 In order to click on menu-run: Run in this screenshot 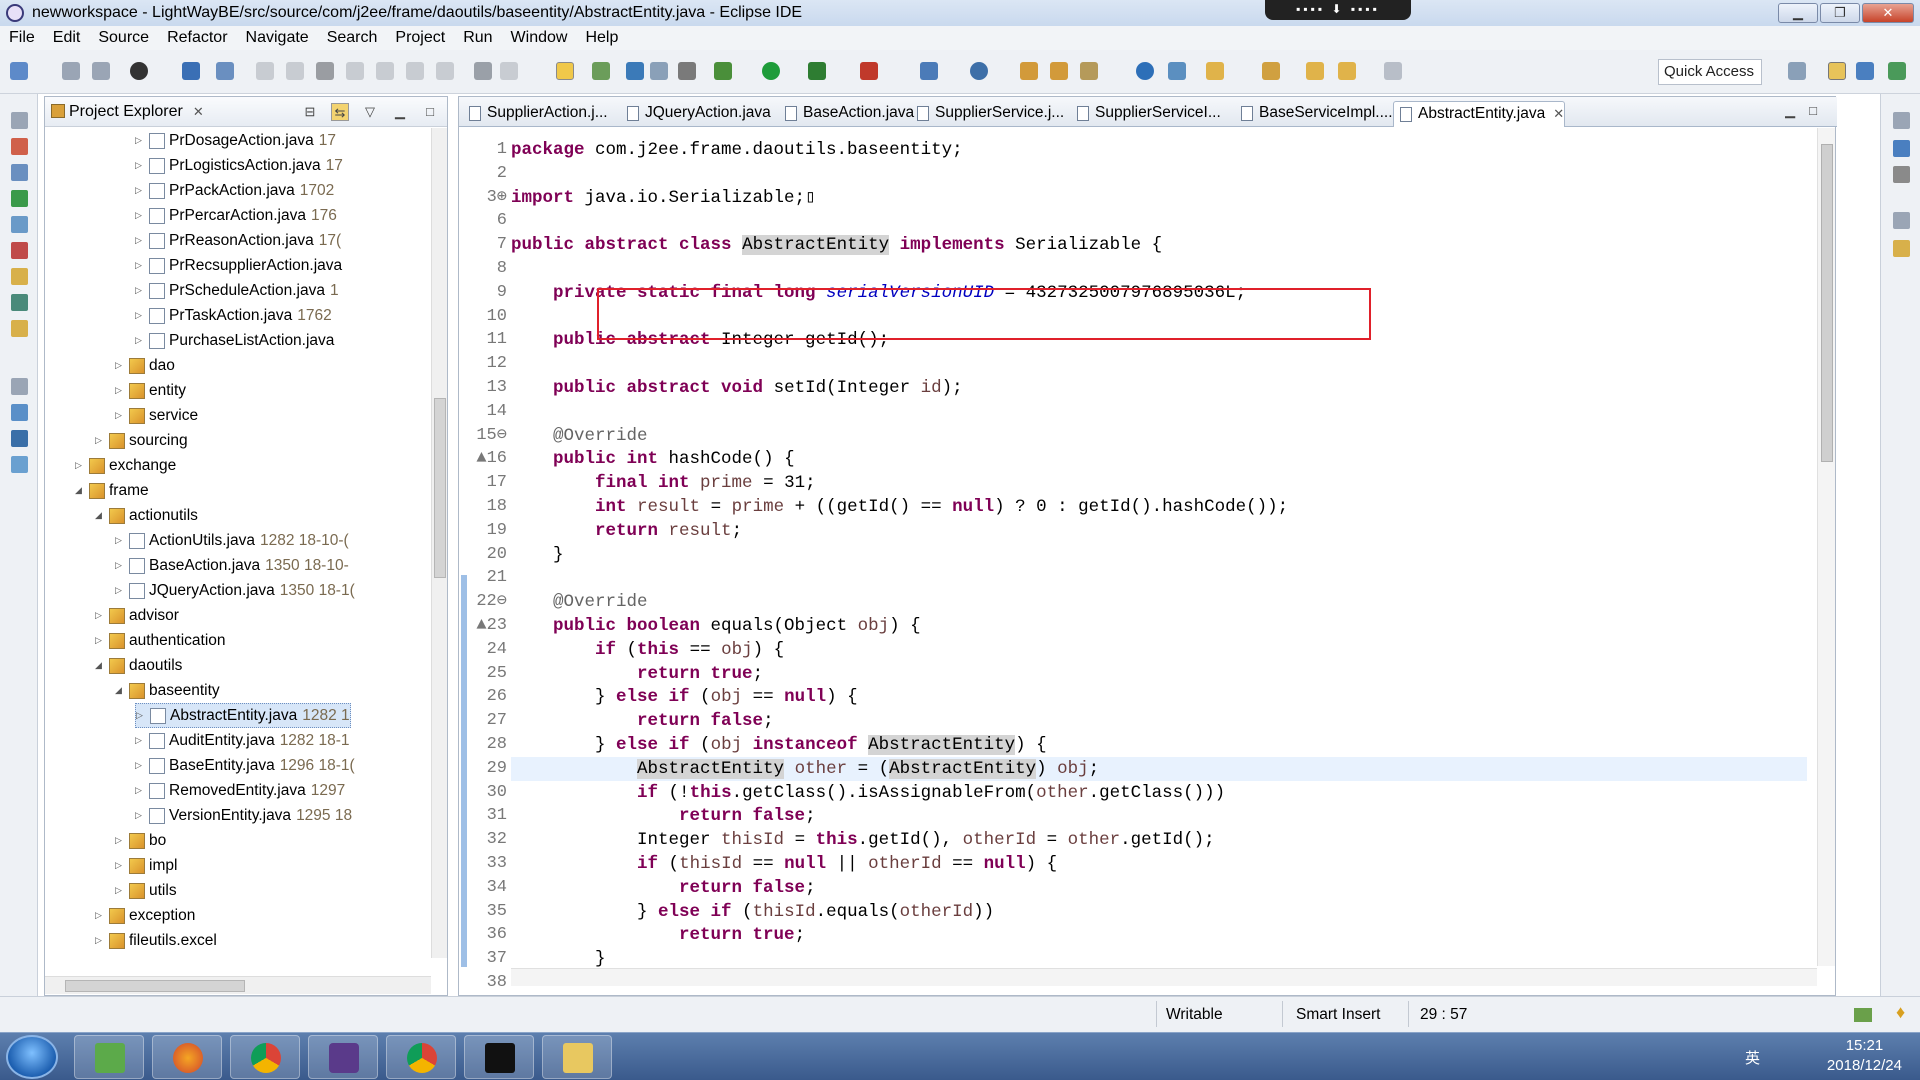, I will do `click(477, 38)`.